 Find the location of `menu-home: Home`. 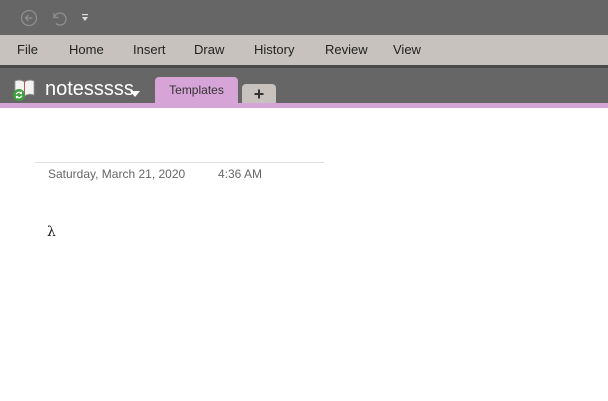

menu-home: Home is located at coordinates (86, 50).